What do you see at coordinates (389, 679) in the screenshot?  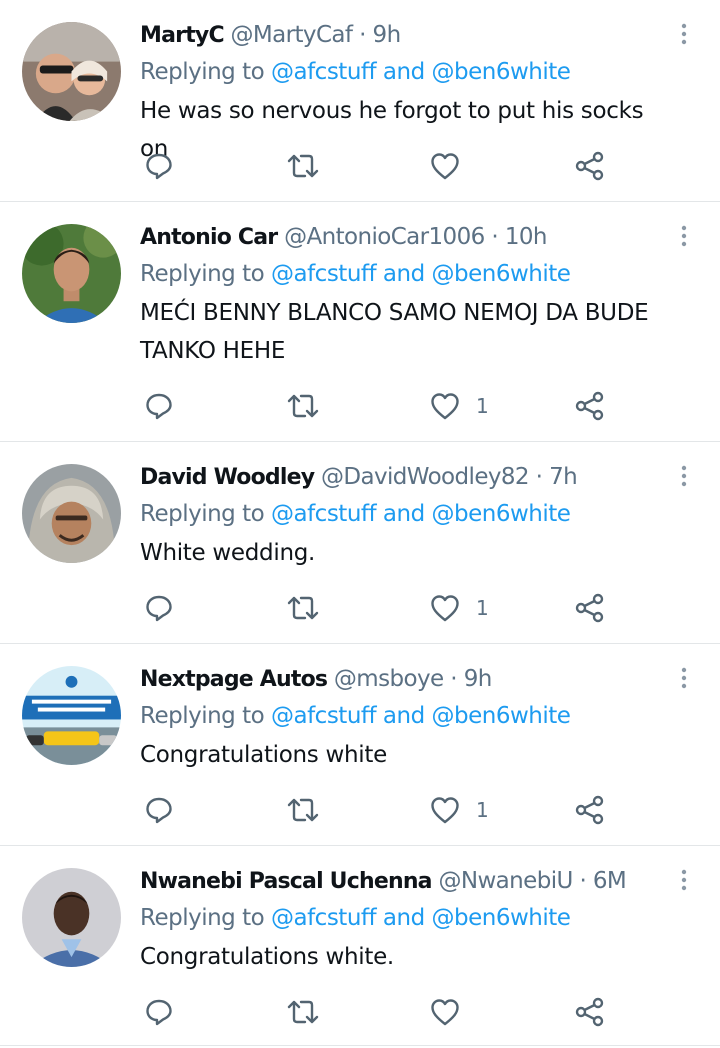 I see `author-handle: @msboye` at bounding box center [389, 679].